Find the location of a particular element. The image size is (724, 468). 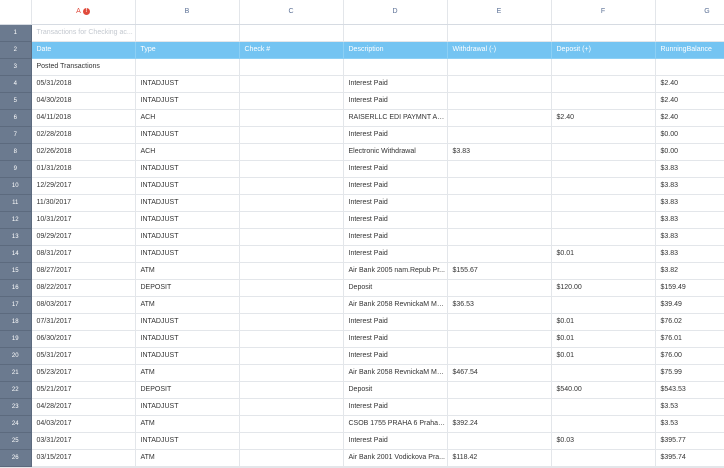

row-number: 25 is located at coordinates (16, 441).